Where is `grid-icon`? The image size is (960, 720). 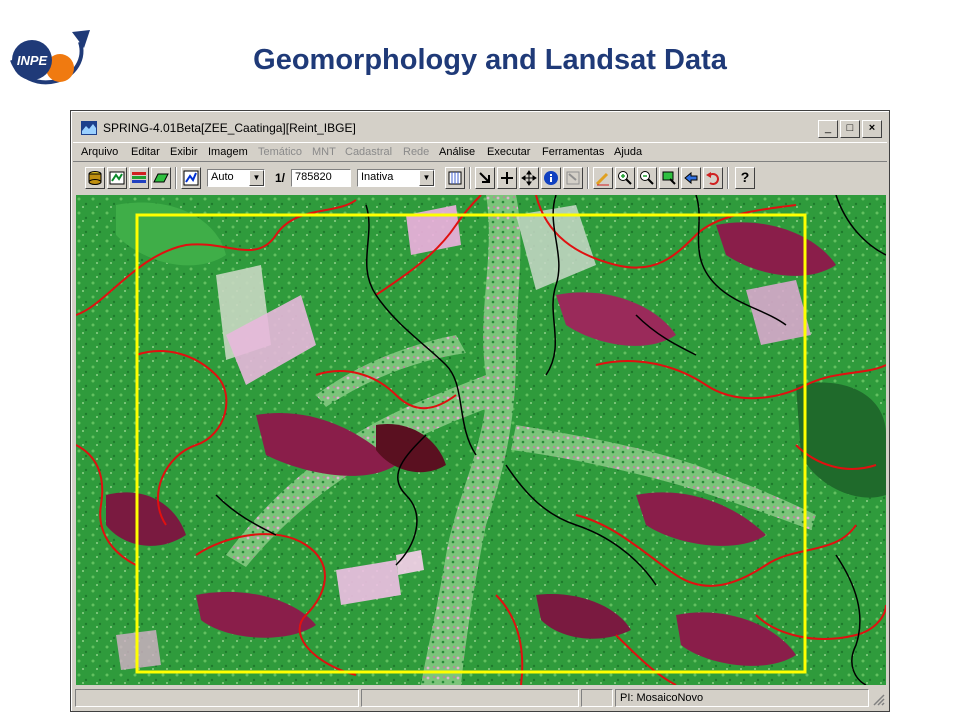 grid-icon is located at coordinates (455, 178).